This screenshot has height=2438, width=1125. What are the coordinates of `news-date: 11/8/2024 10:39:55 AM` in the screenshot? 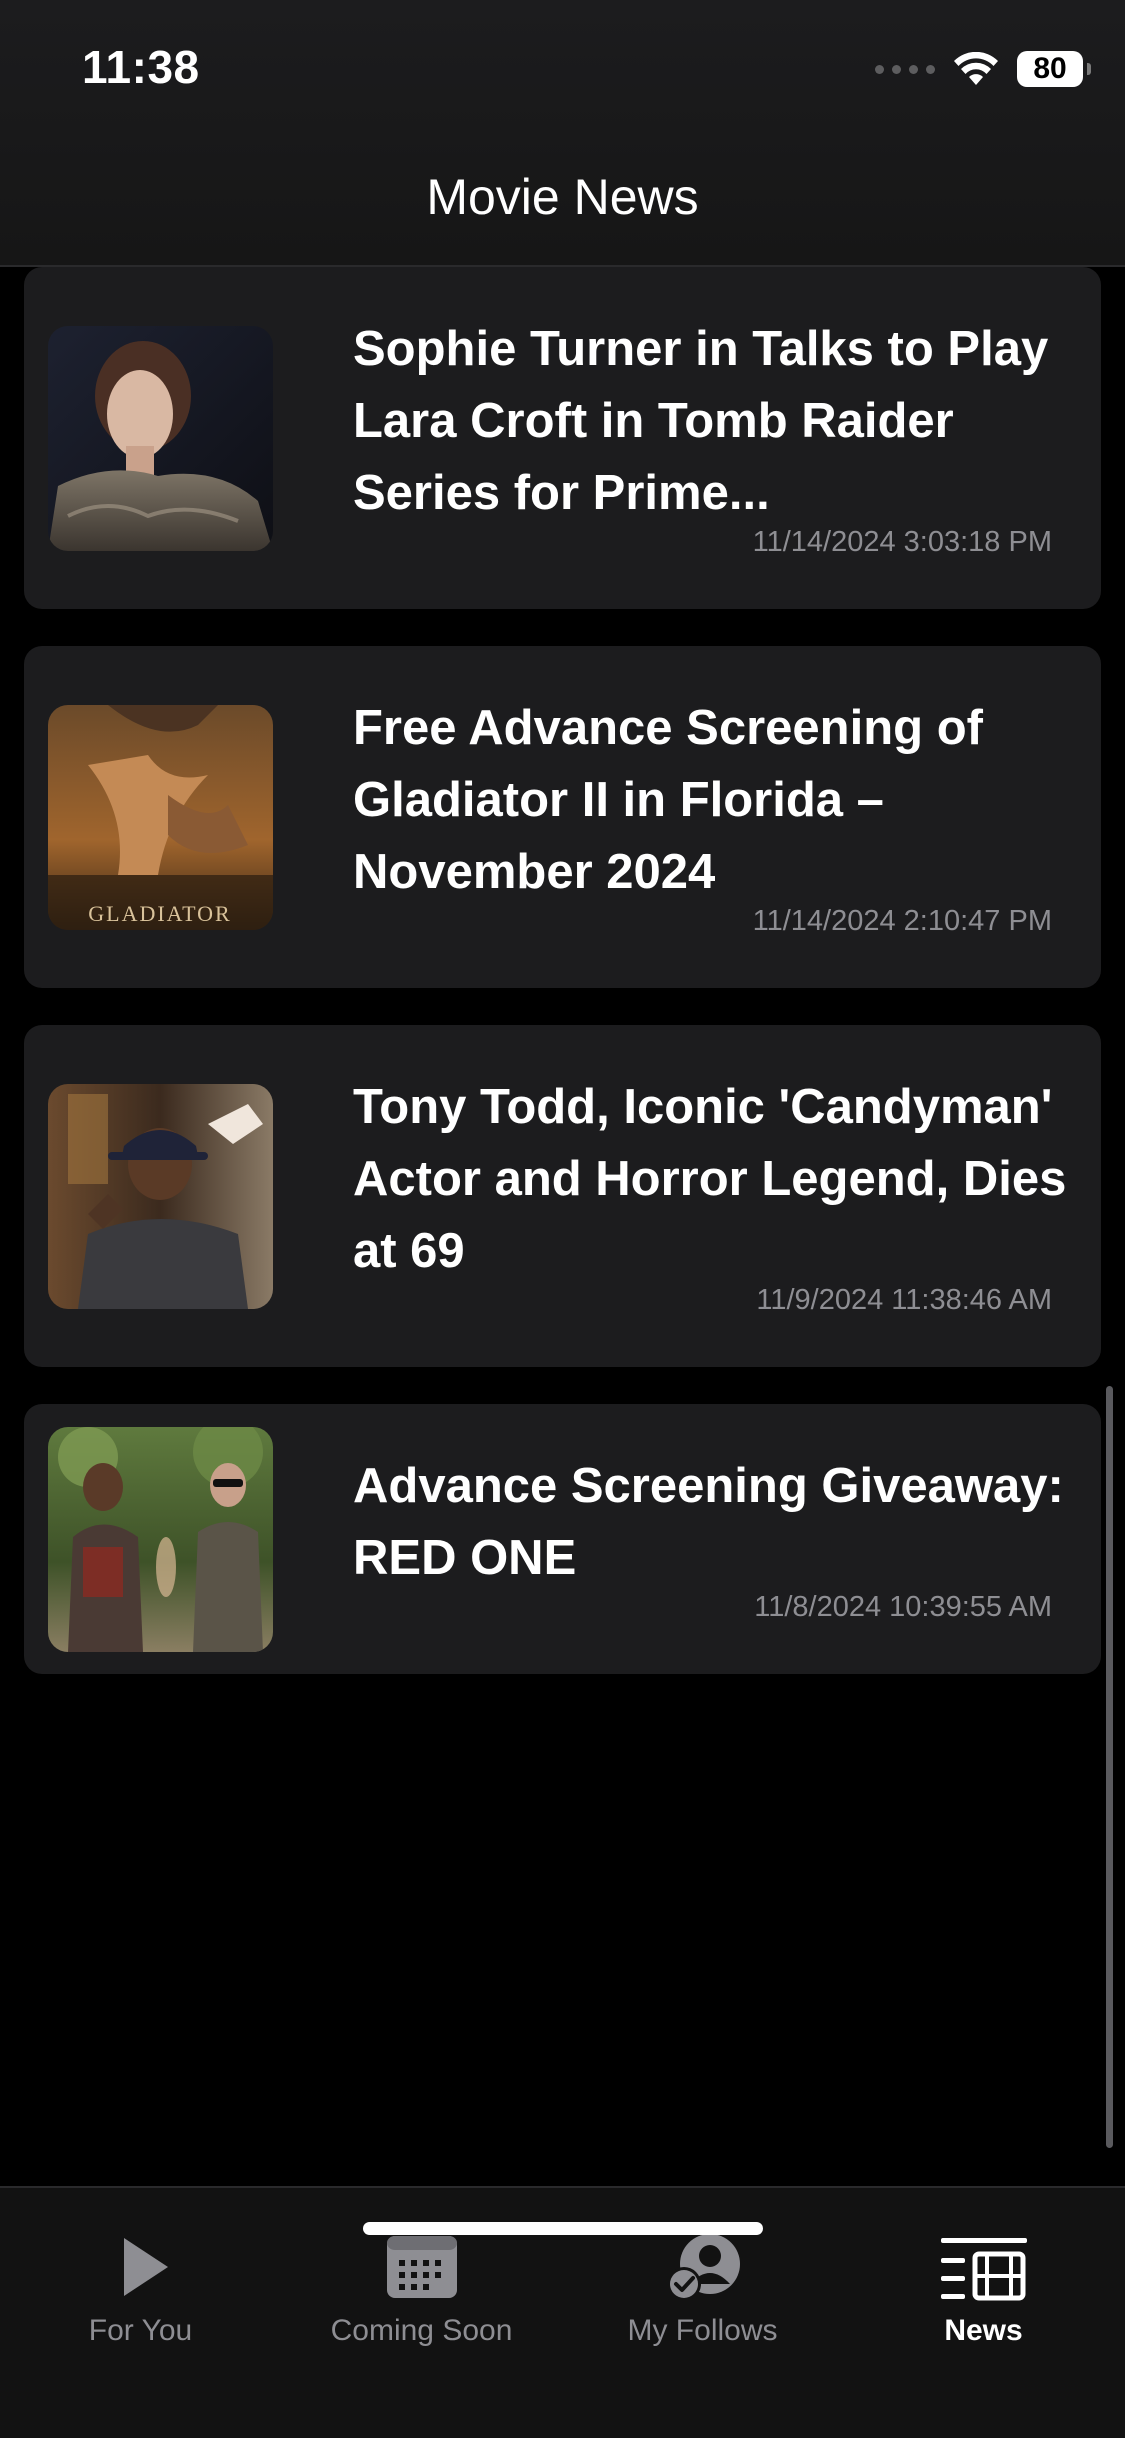 It's located at (903, 1607).